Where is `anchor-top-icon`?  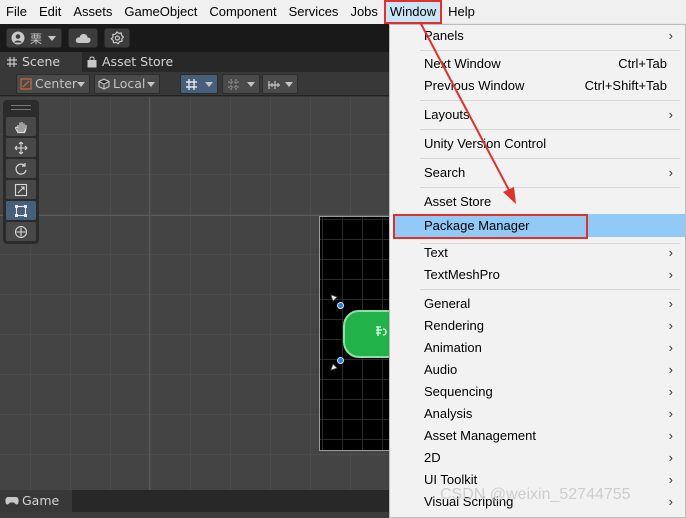
anchor-top-icon is located at coordinates (336, 300).